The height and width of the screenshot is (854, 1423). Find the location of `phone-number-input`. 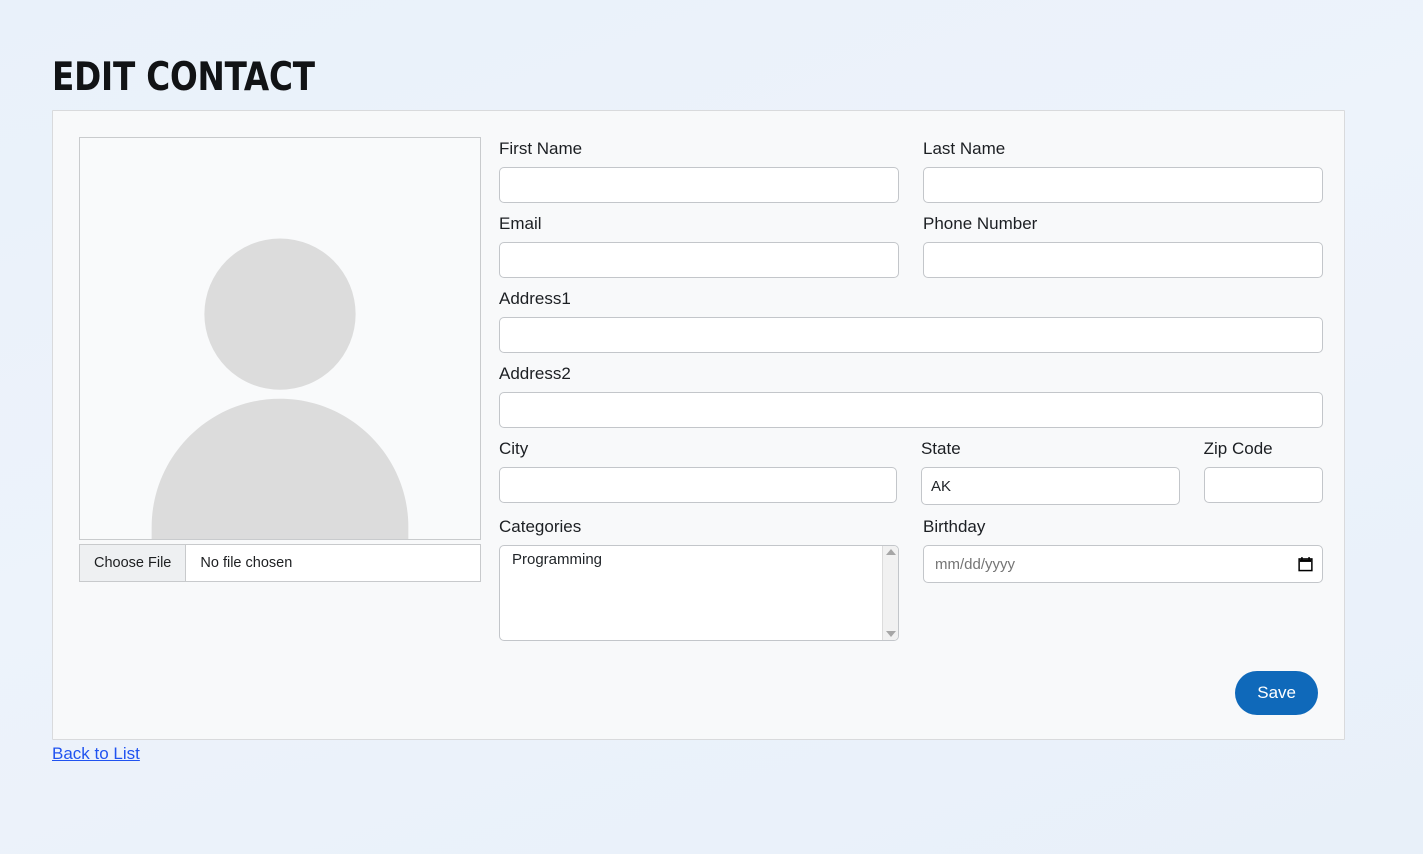

phone-number-input is located at coordinates (1123, 260).